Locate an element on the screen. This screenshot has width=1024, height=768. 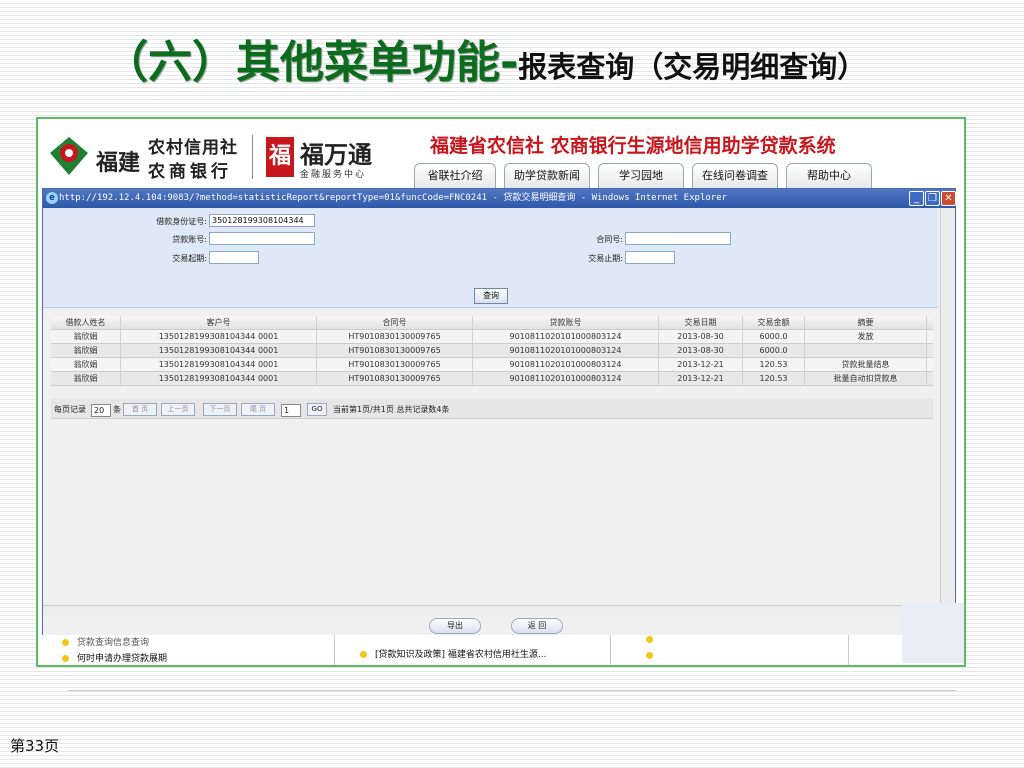
fwt-name: 福万通 is located at coordinates (336, 154).